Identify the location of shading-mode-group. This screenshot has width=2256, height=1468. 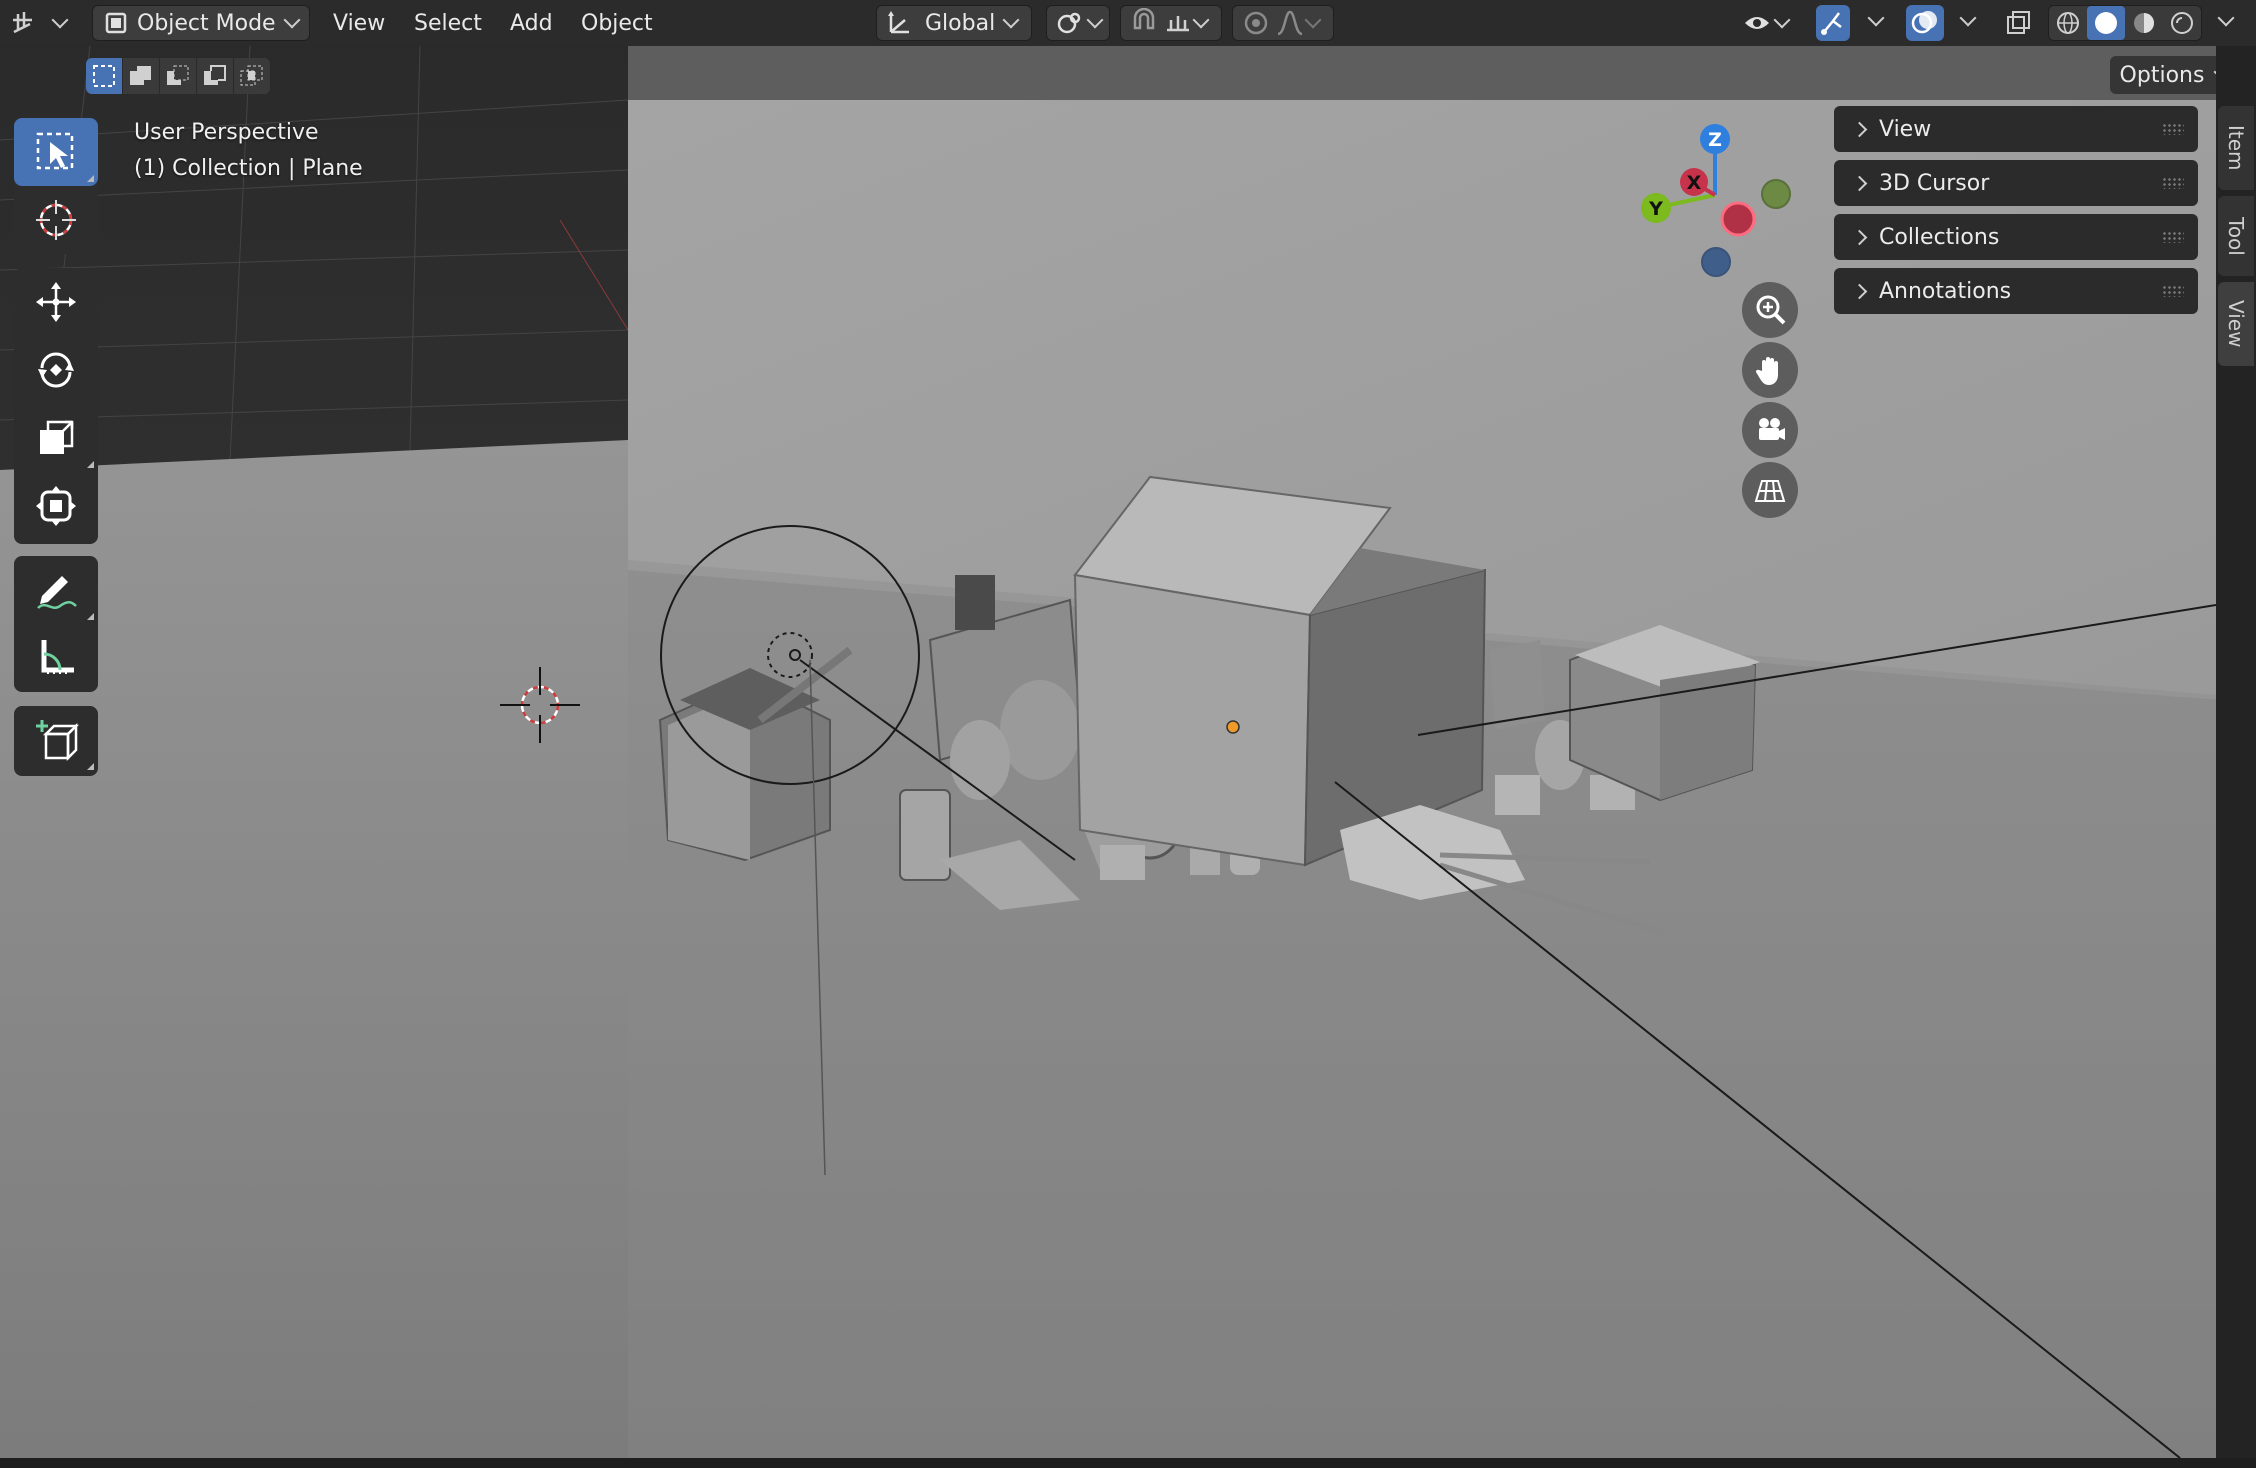
(2125, 23).